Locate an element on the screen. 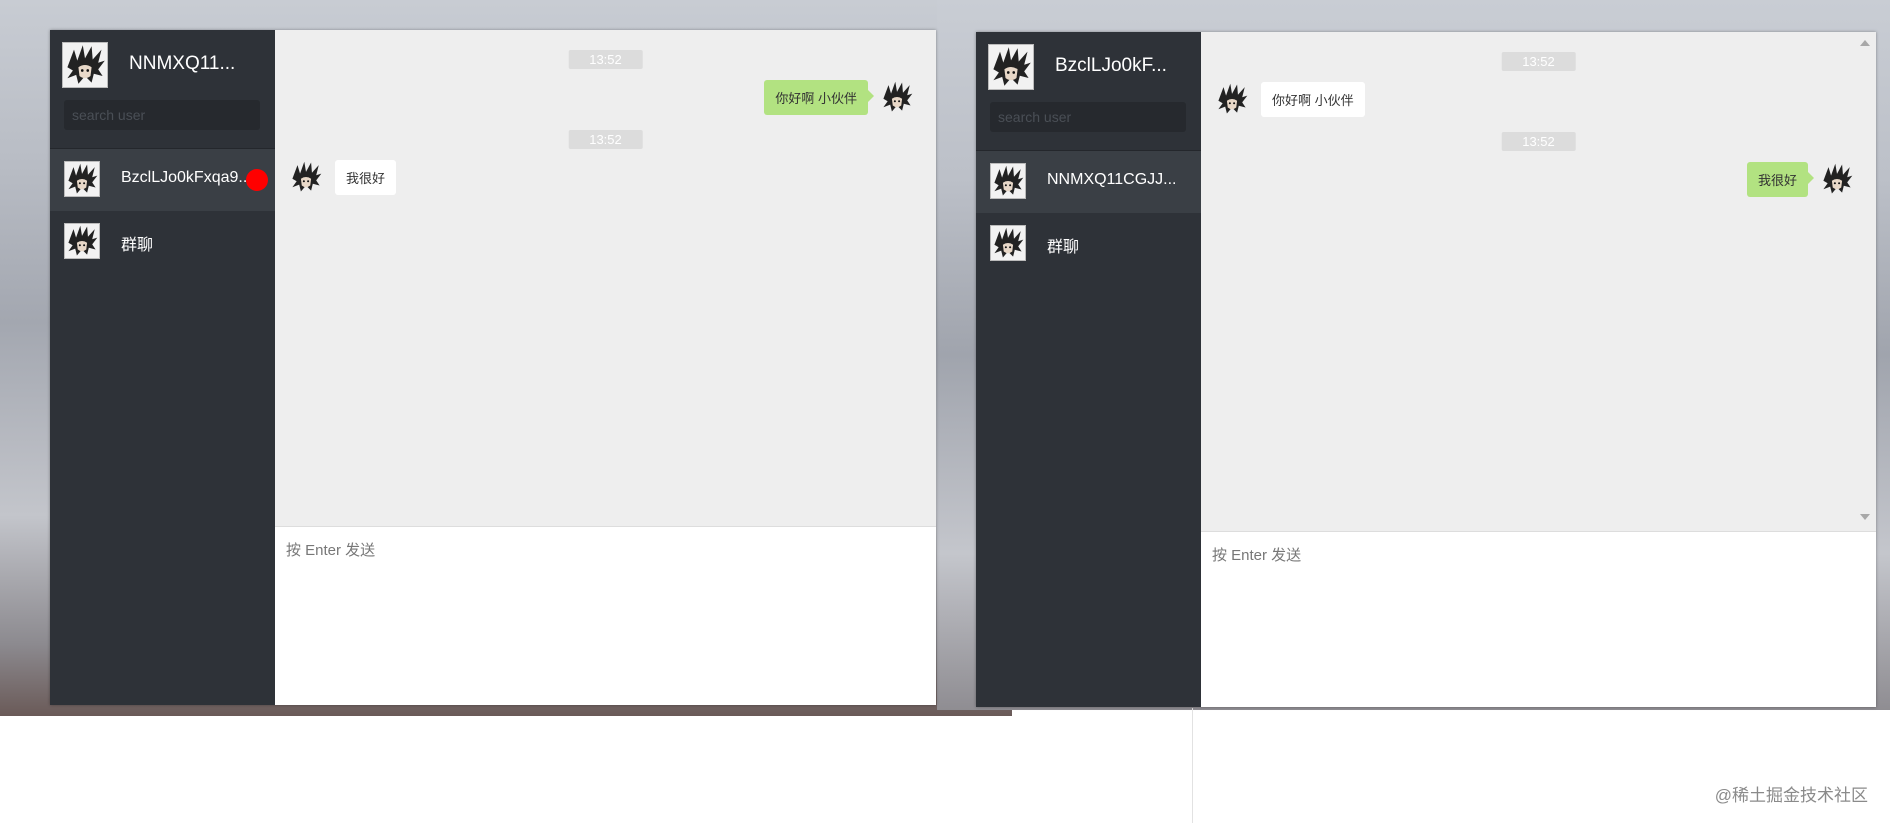 The height and width of the screenshot is (823, 1890). message-outgoing: 你好啊 小伙伴 is located at coordinates (605, 99).